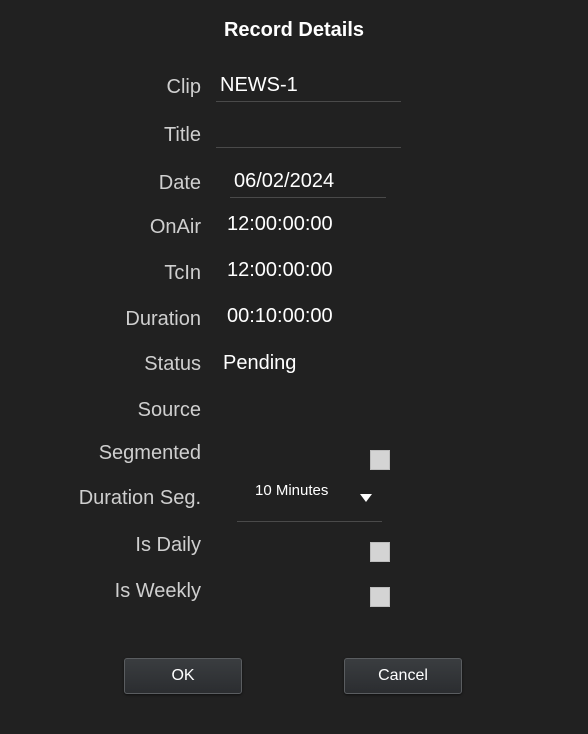  Describe the element at coordinates (183, 676) in the screenshot. I see `ok-button: OK` at that location.